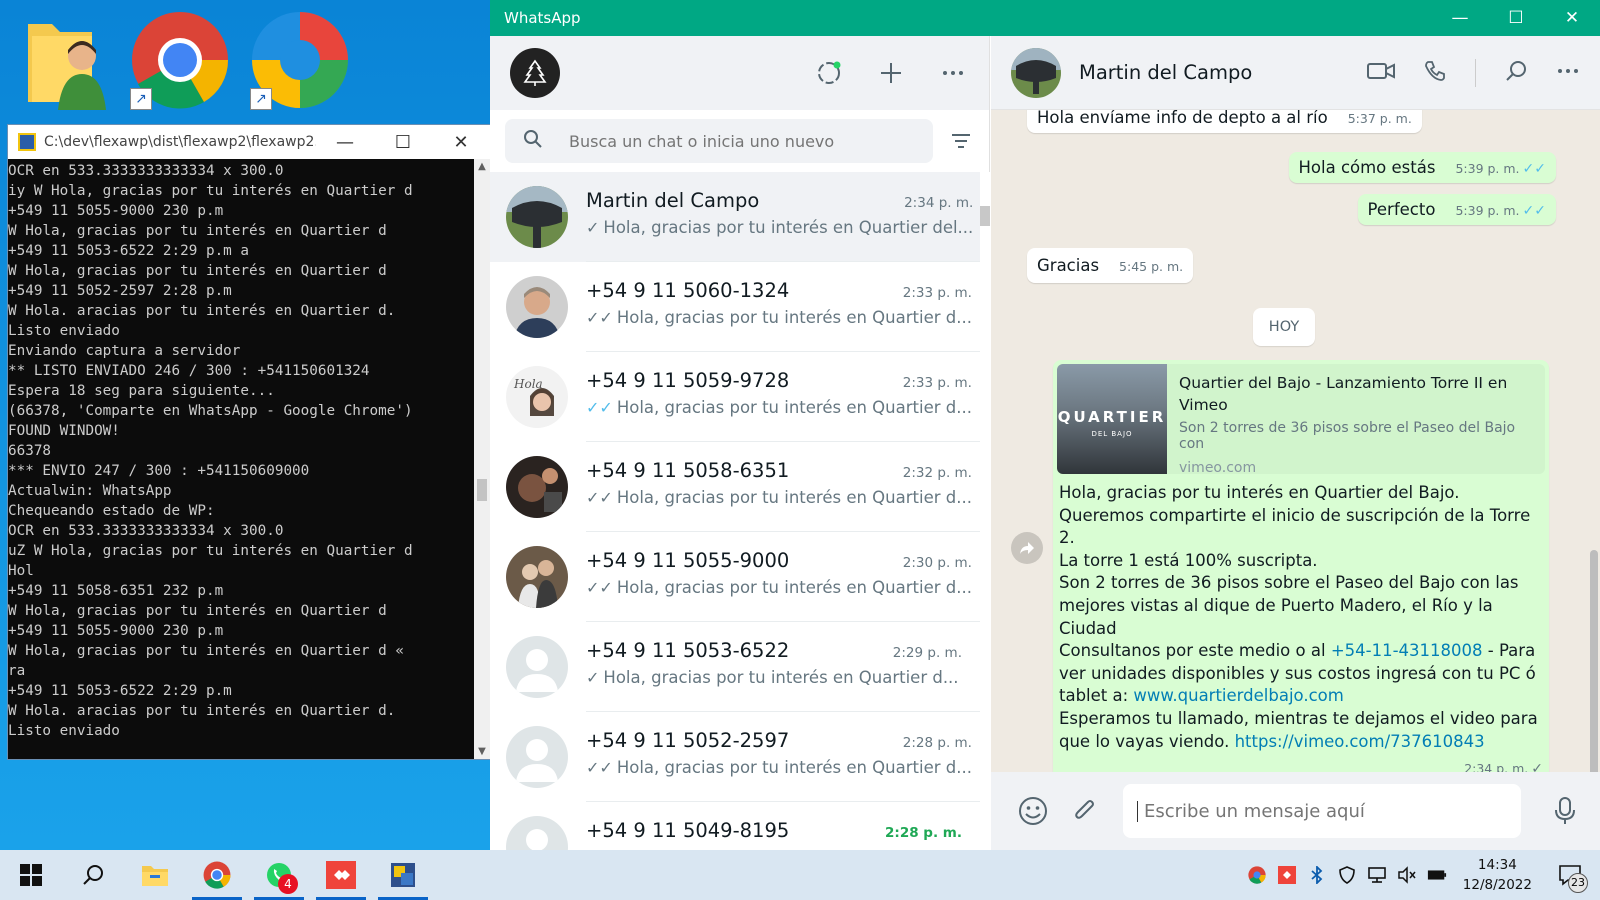 The width and height of the screenshot is (1600, 900). I want to click on notification-center-icon: 23, so click(1570, 875).